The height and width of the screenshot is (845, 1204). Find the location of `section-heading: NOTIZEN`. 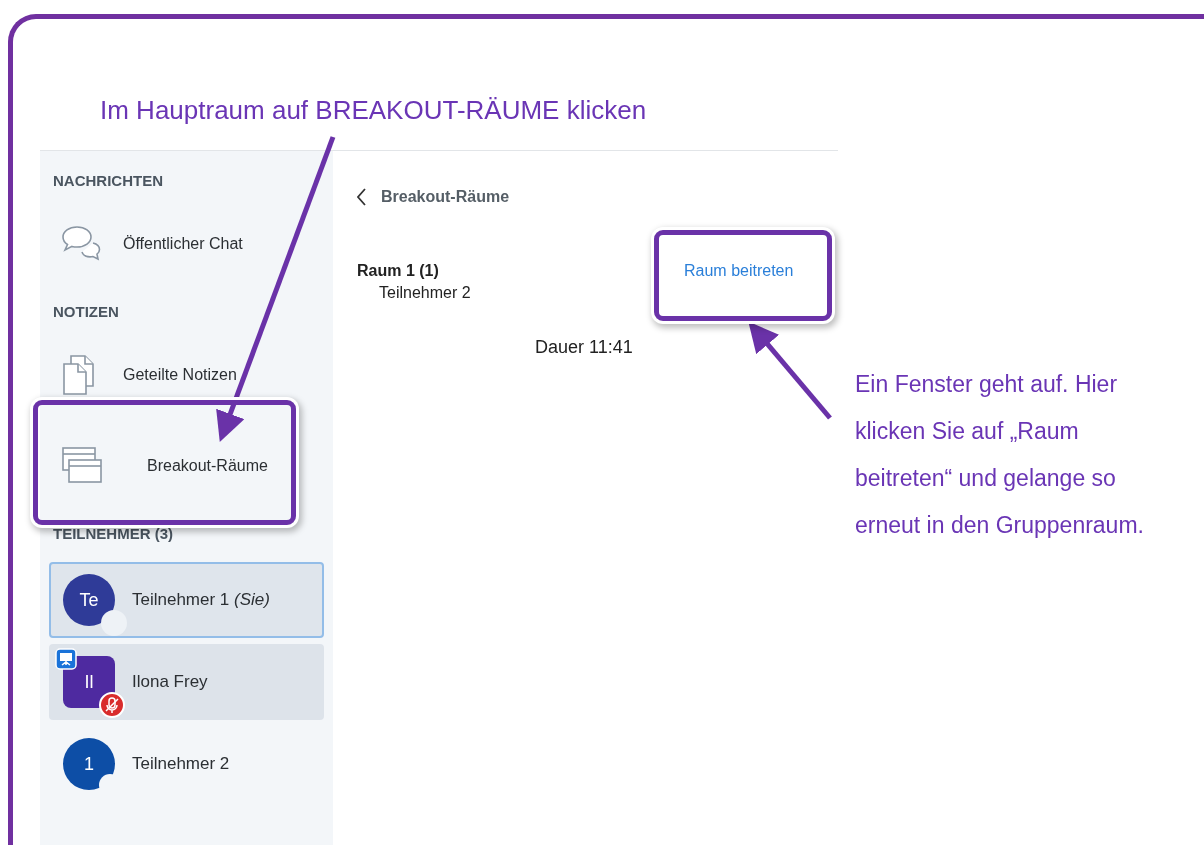

section-heading: NOTIZEN is located at coordinates (86, 312).